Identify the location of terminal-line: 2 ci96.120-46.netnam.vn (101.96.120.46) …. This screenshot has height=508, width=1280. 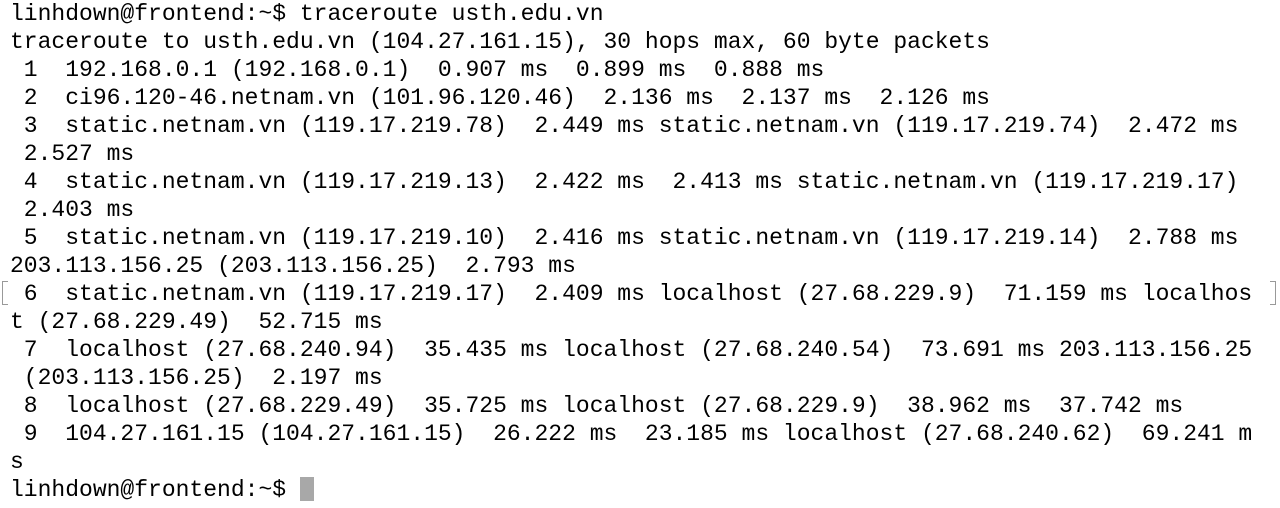
(500, 98).